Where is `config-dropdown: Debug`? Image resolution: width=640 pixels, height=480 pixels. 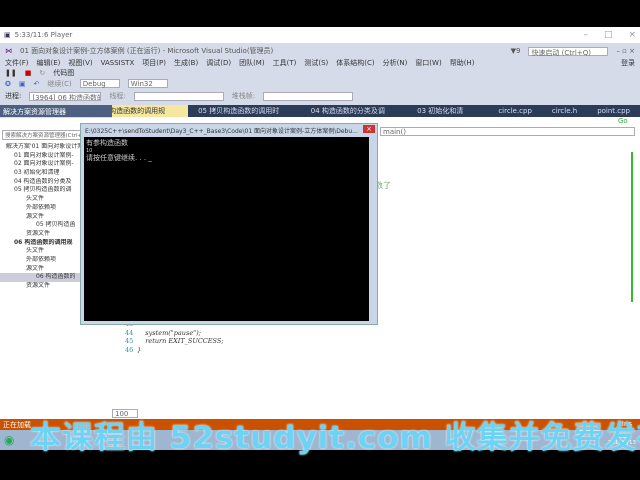
config-dropdown: Debug is located at coordinates (99, 83).